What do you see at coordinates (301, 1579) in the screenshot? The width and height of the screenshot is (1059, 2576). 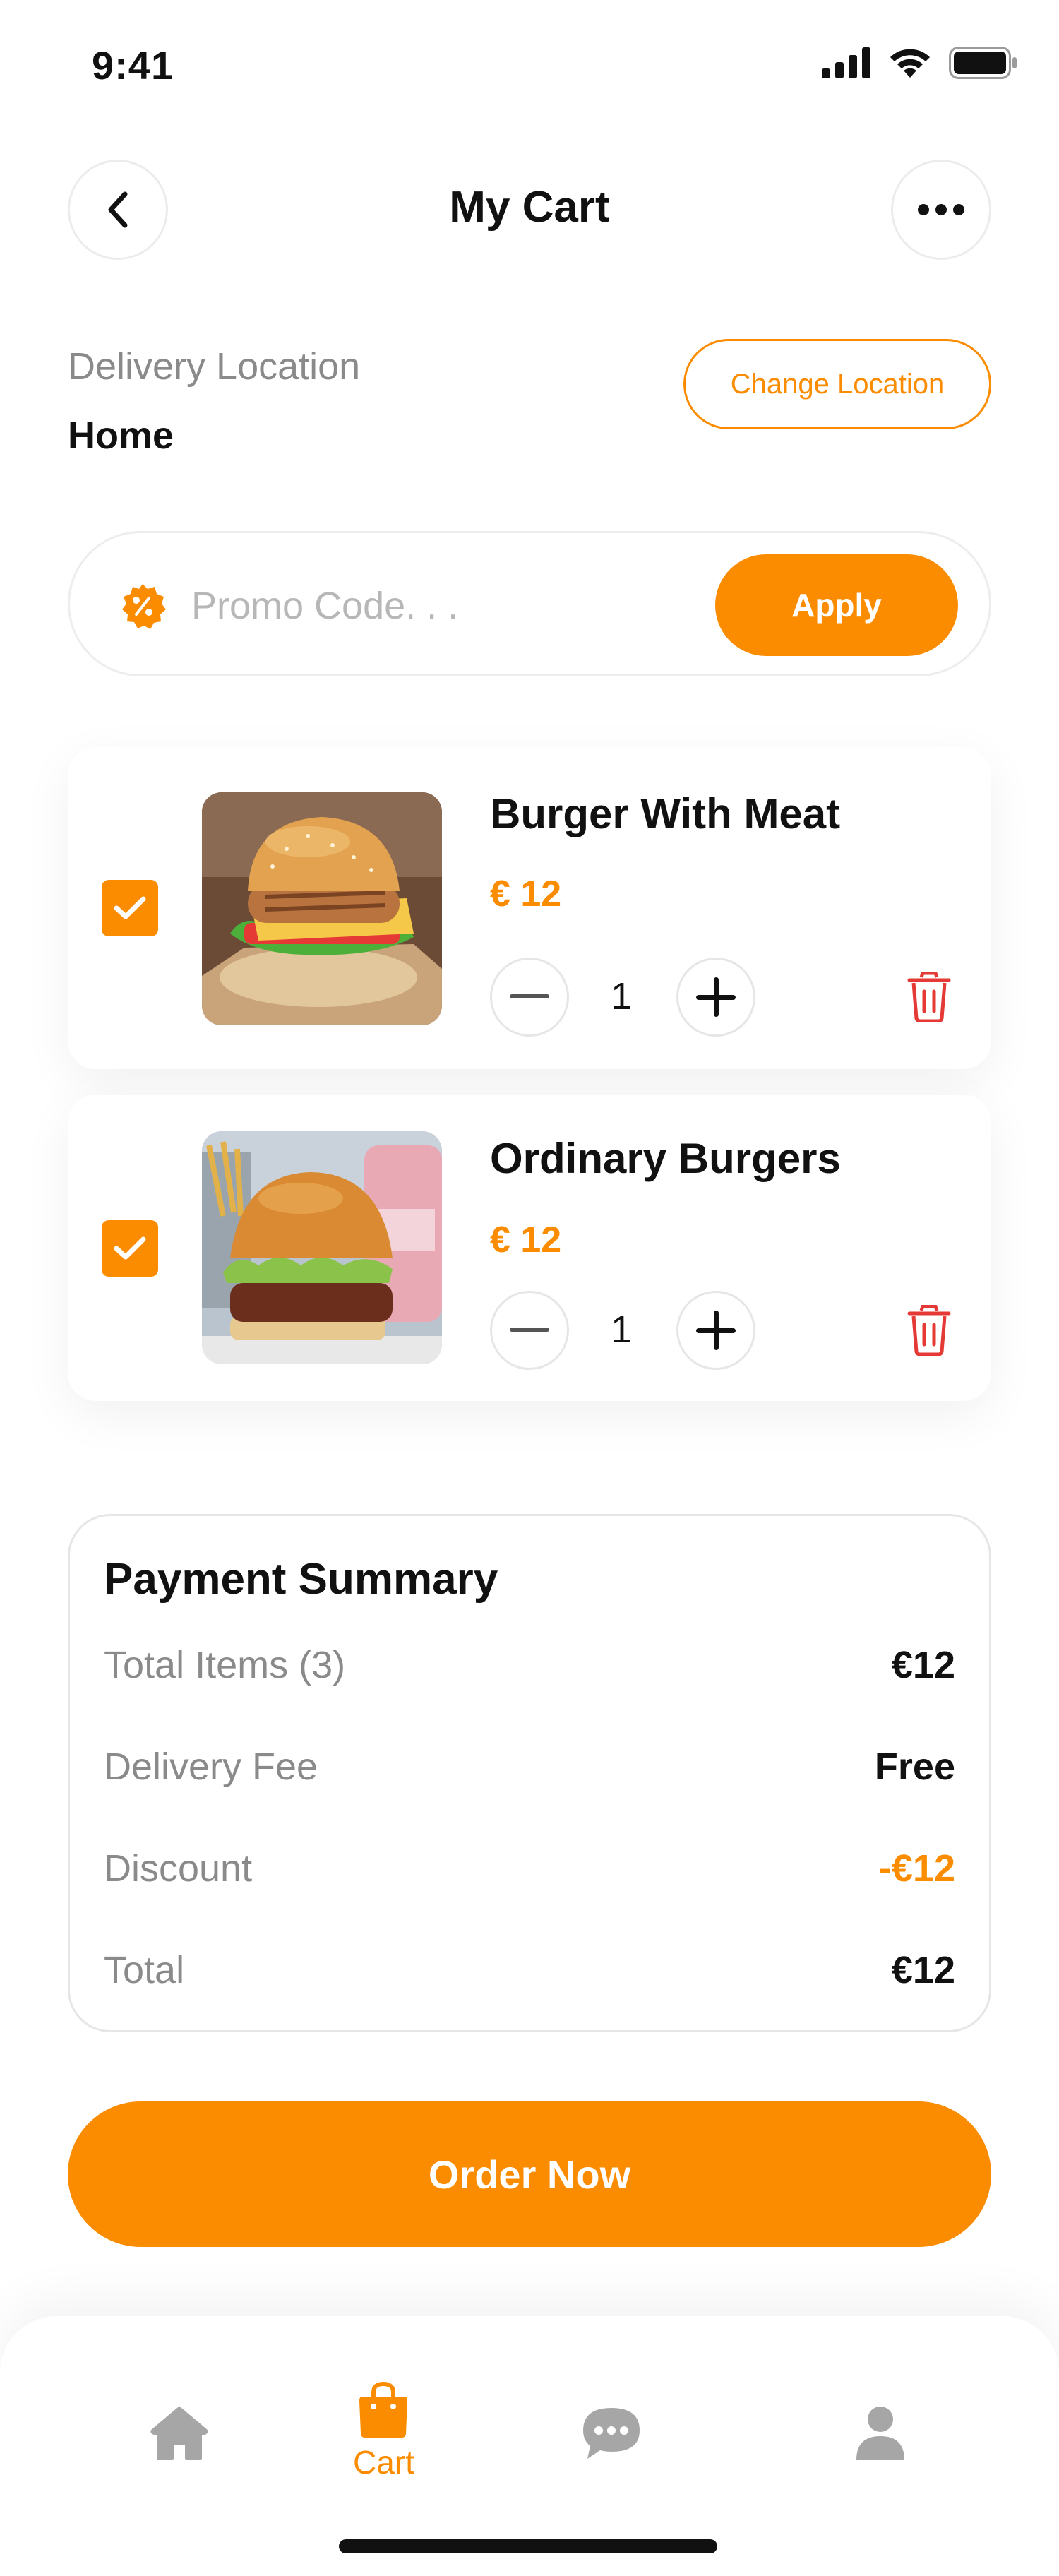 I see `payment-summary-title: Payment Summary` at bounding box center [301, 1579].